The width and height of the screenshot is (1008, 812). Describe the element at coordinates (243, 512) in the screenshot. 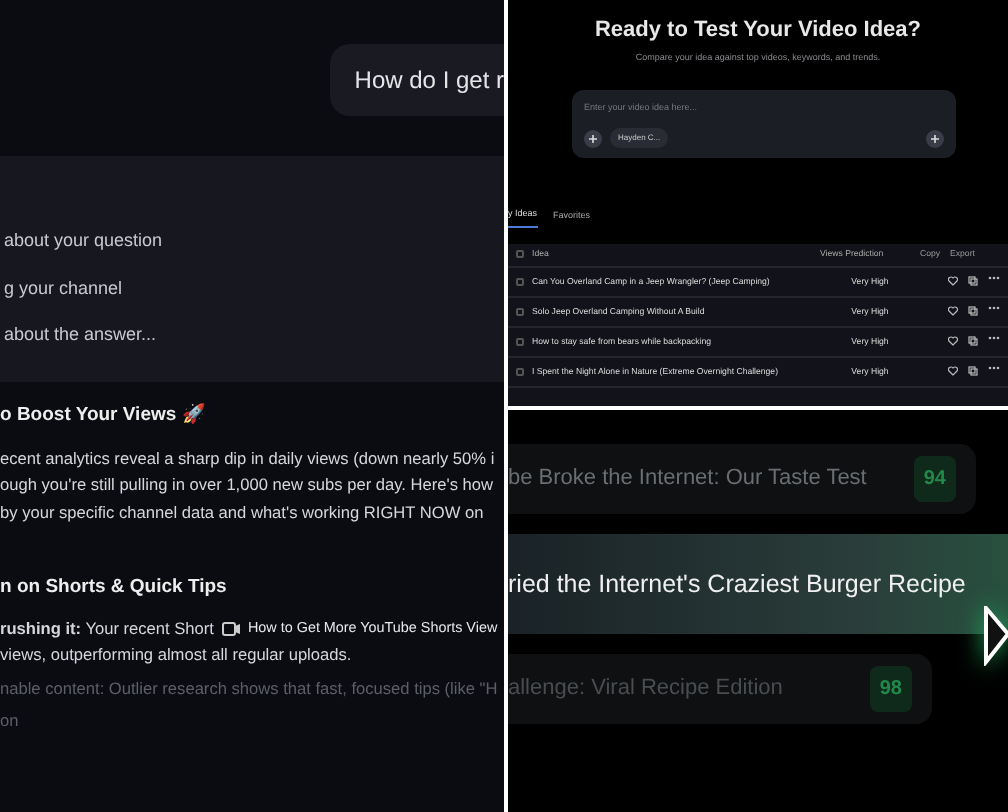

I see `paragraph-line: by your specific channel data and what's working RIGHT NOW on` at that location.